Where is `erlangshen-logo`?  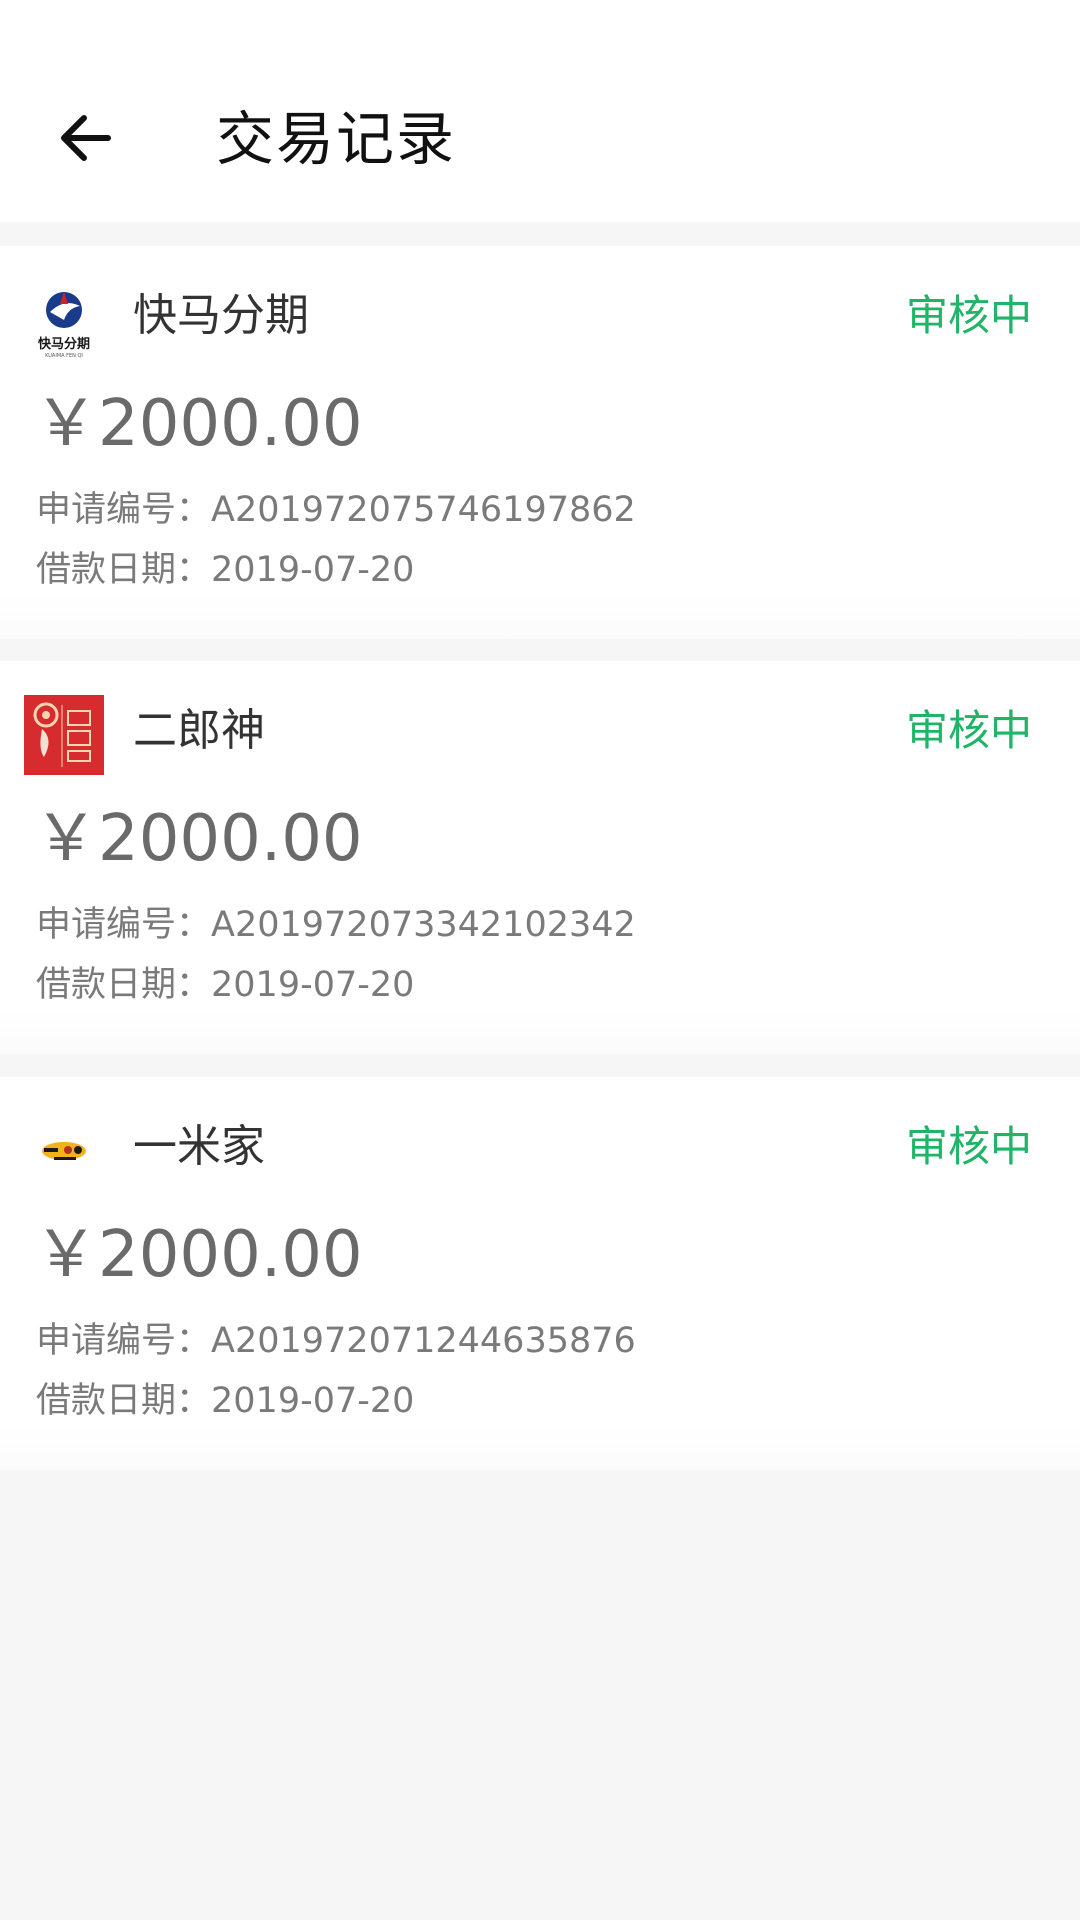 erlangshen-logo is located at coordinates (64, 735).